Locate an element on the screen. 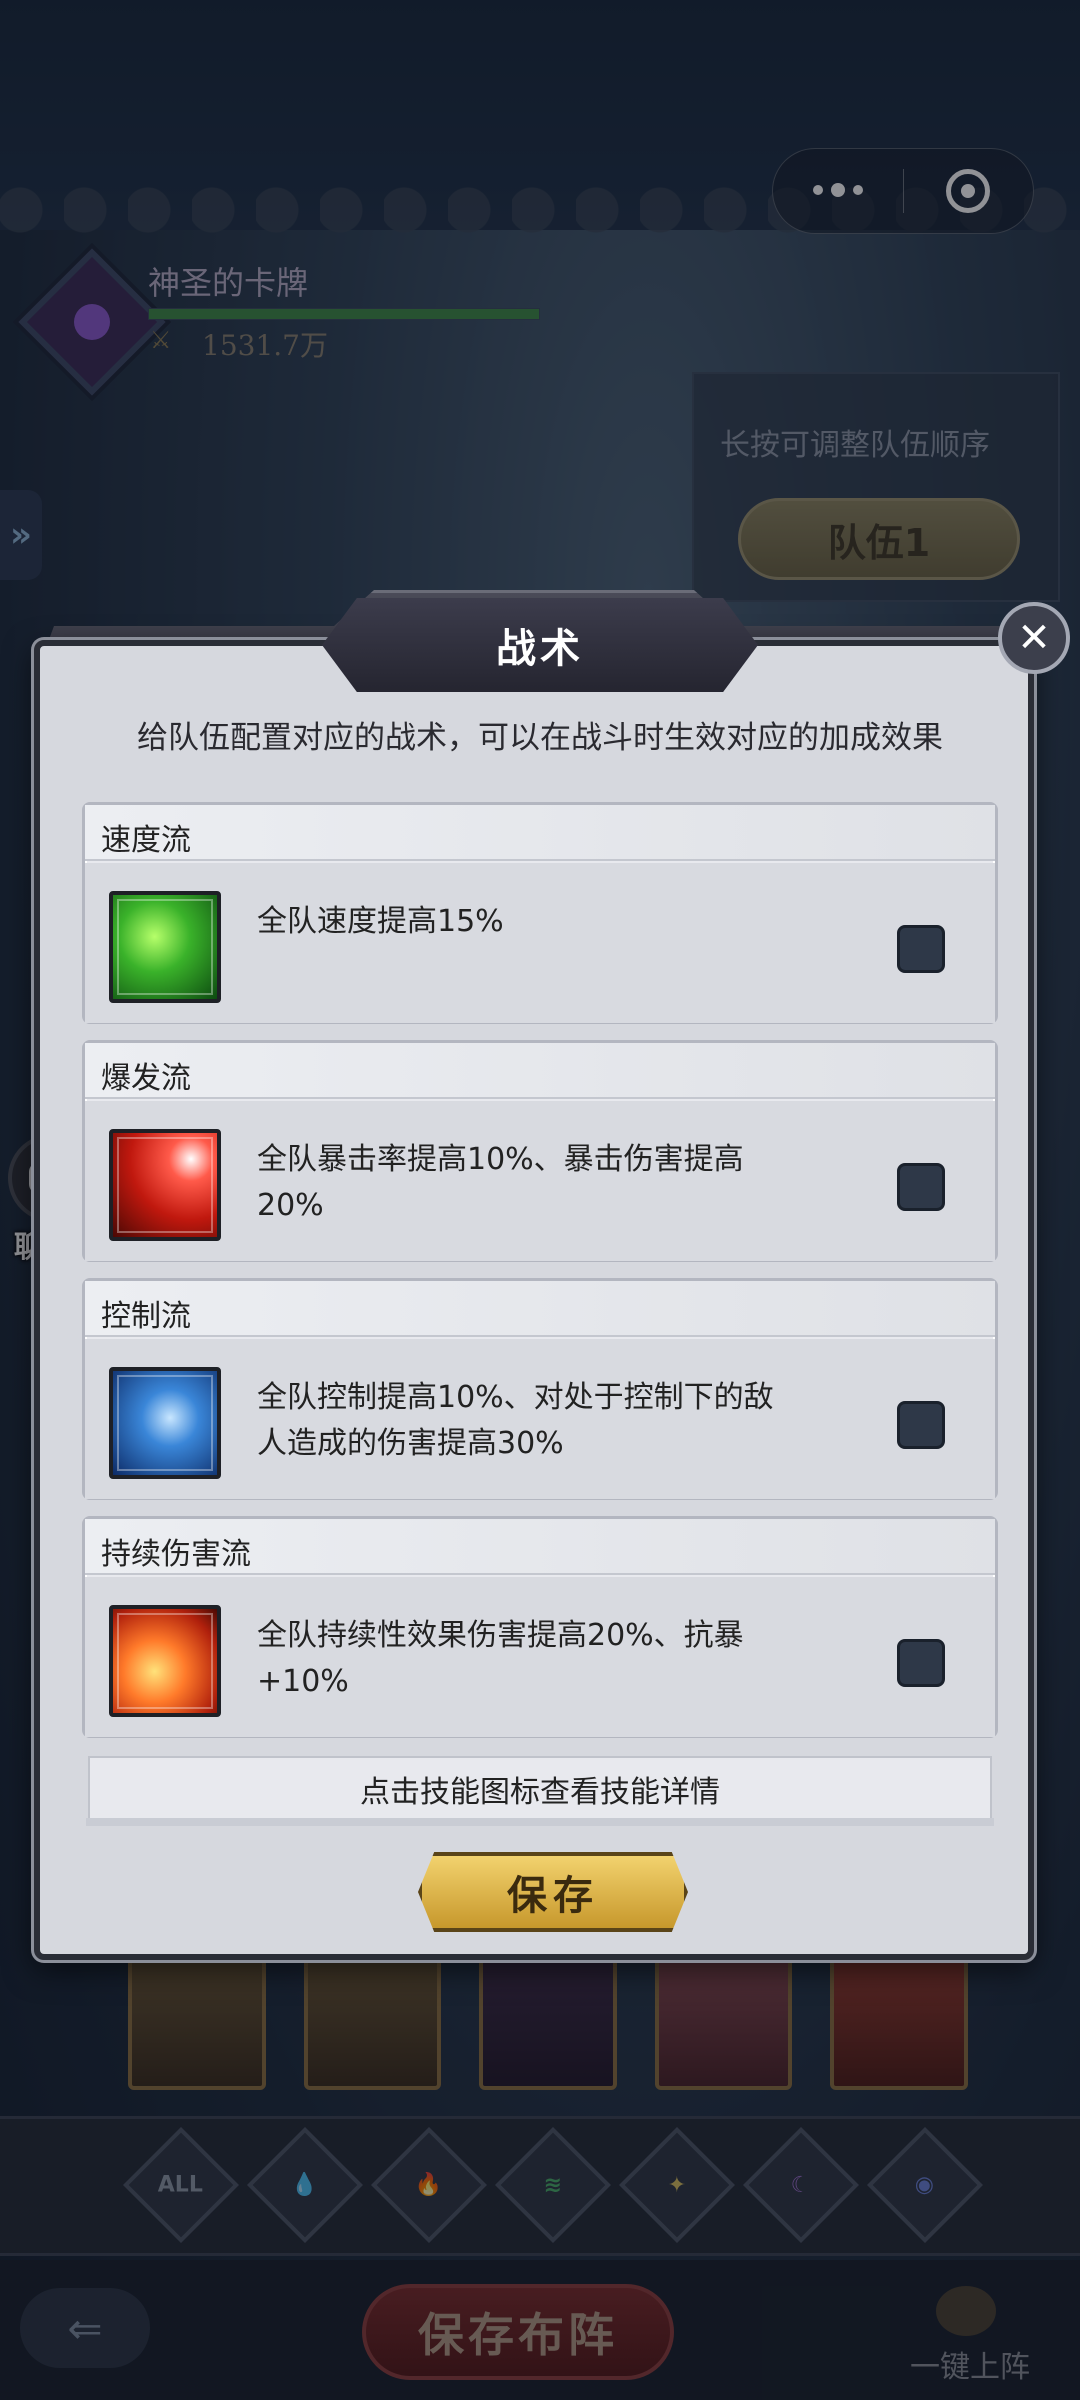 This screenshot has width=1080, height=2400. tactic-name: 爆发流 is located at coordinates (146, 1078).